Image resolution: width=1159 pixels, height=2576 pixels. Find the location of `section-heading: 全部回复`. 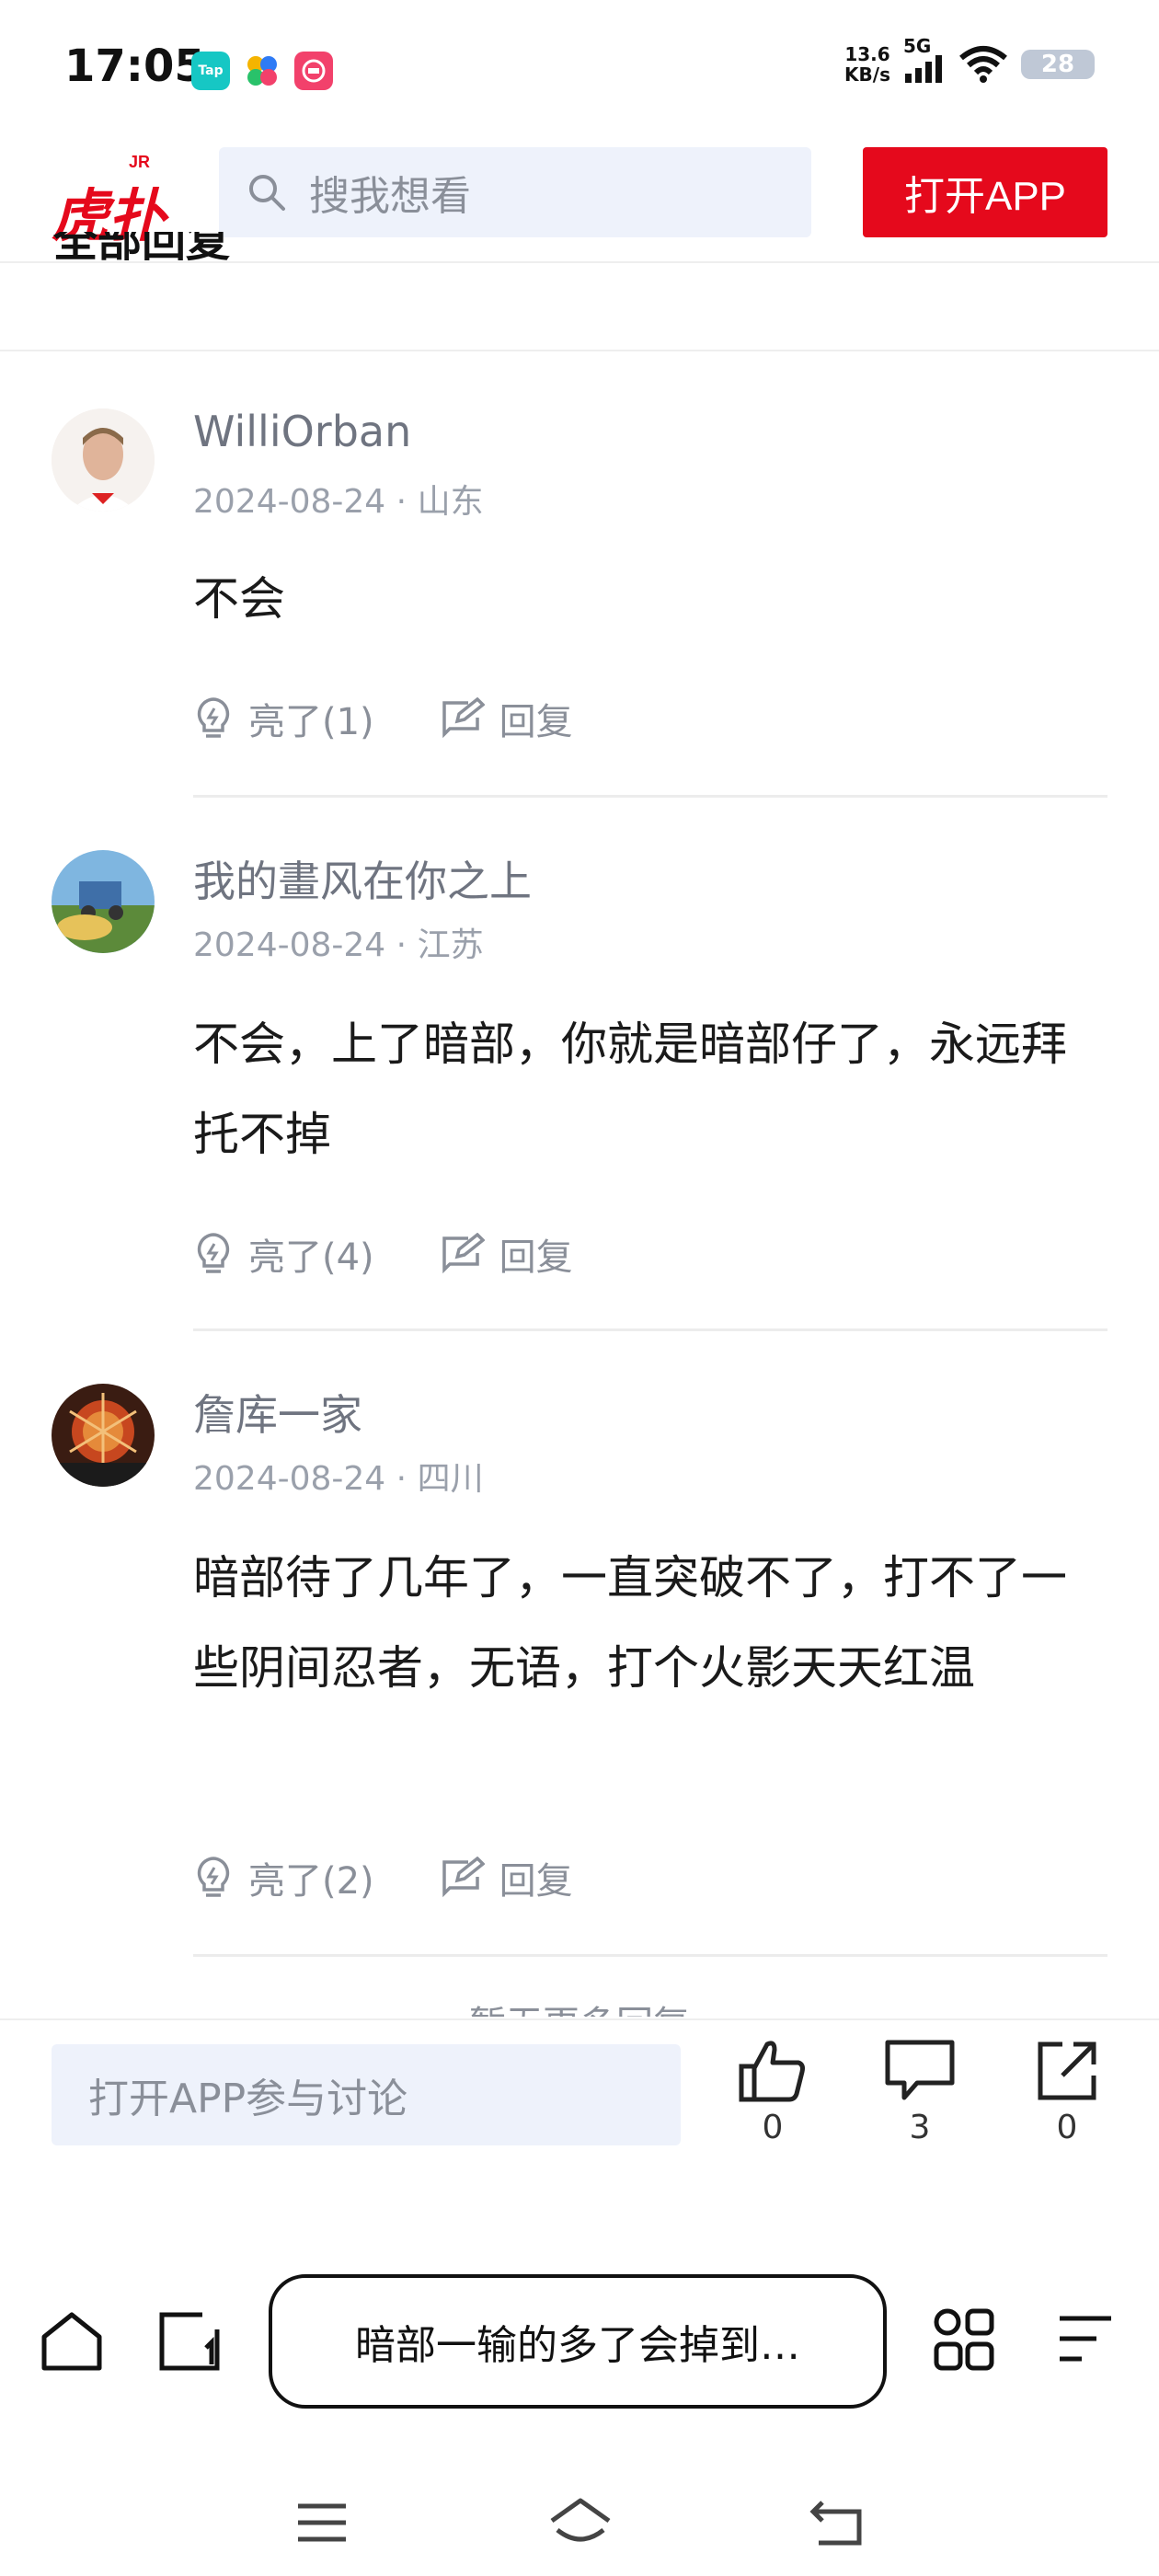

section-heading: 全部回复 is located at coordinates (142, 247).